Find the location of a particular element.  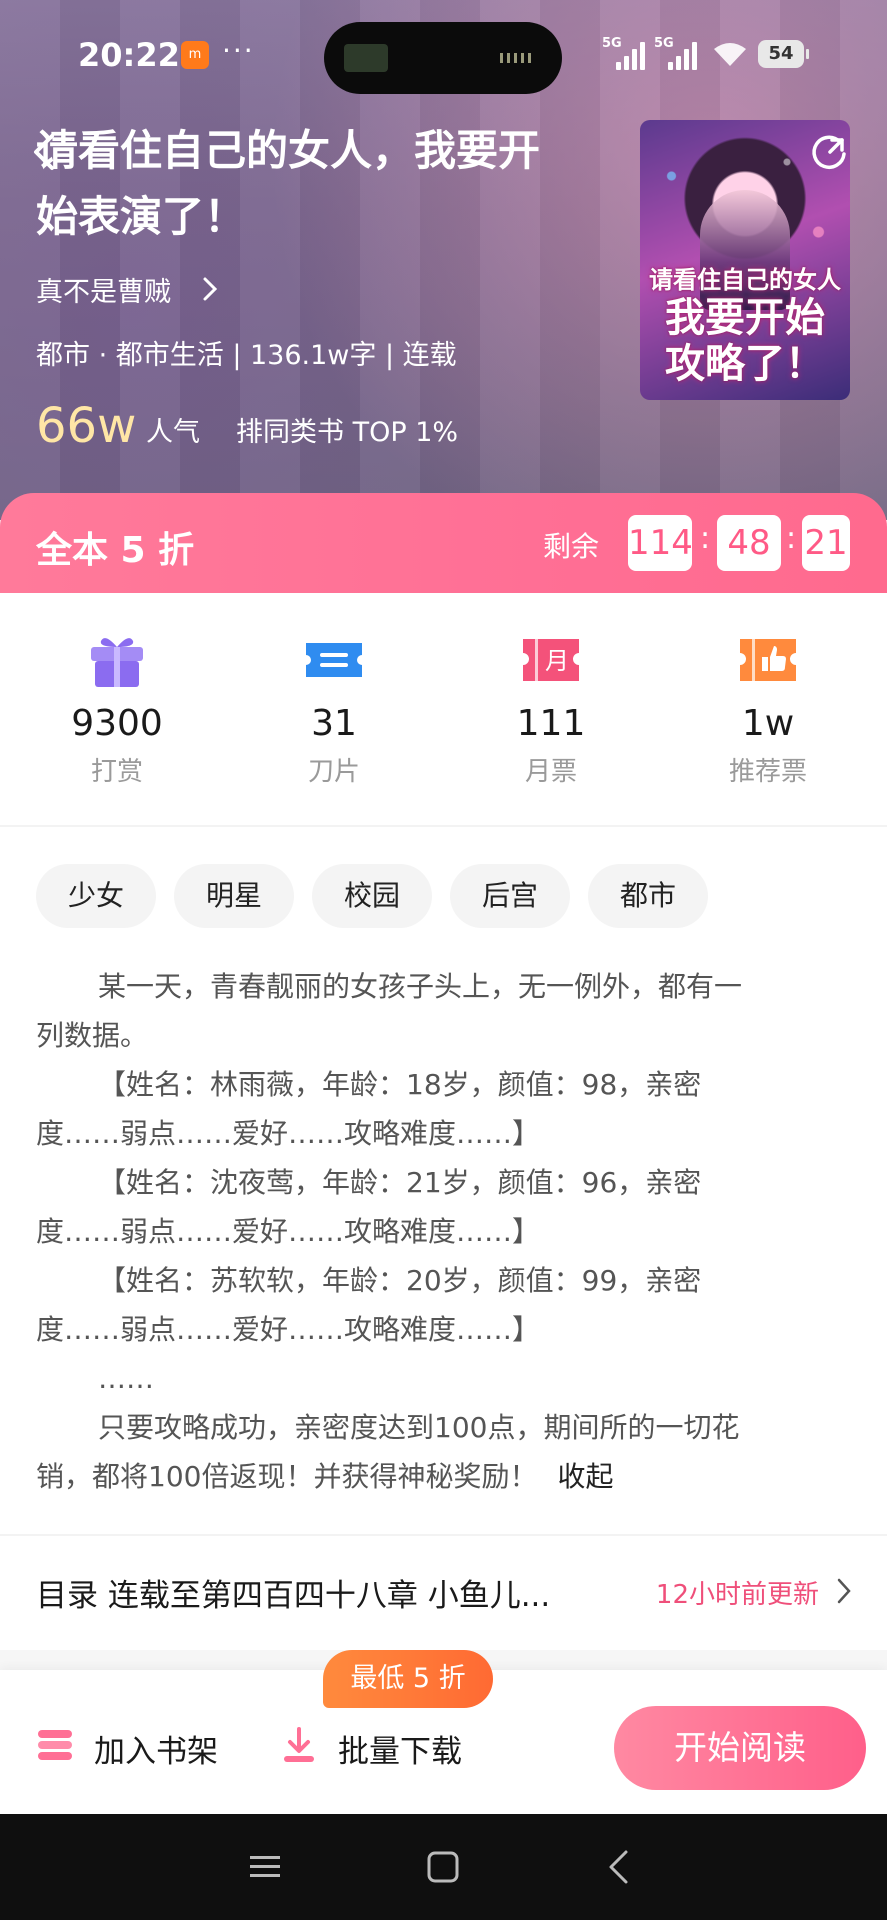

countdown-hours: 114 is located at coordinates (660, 543).